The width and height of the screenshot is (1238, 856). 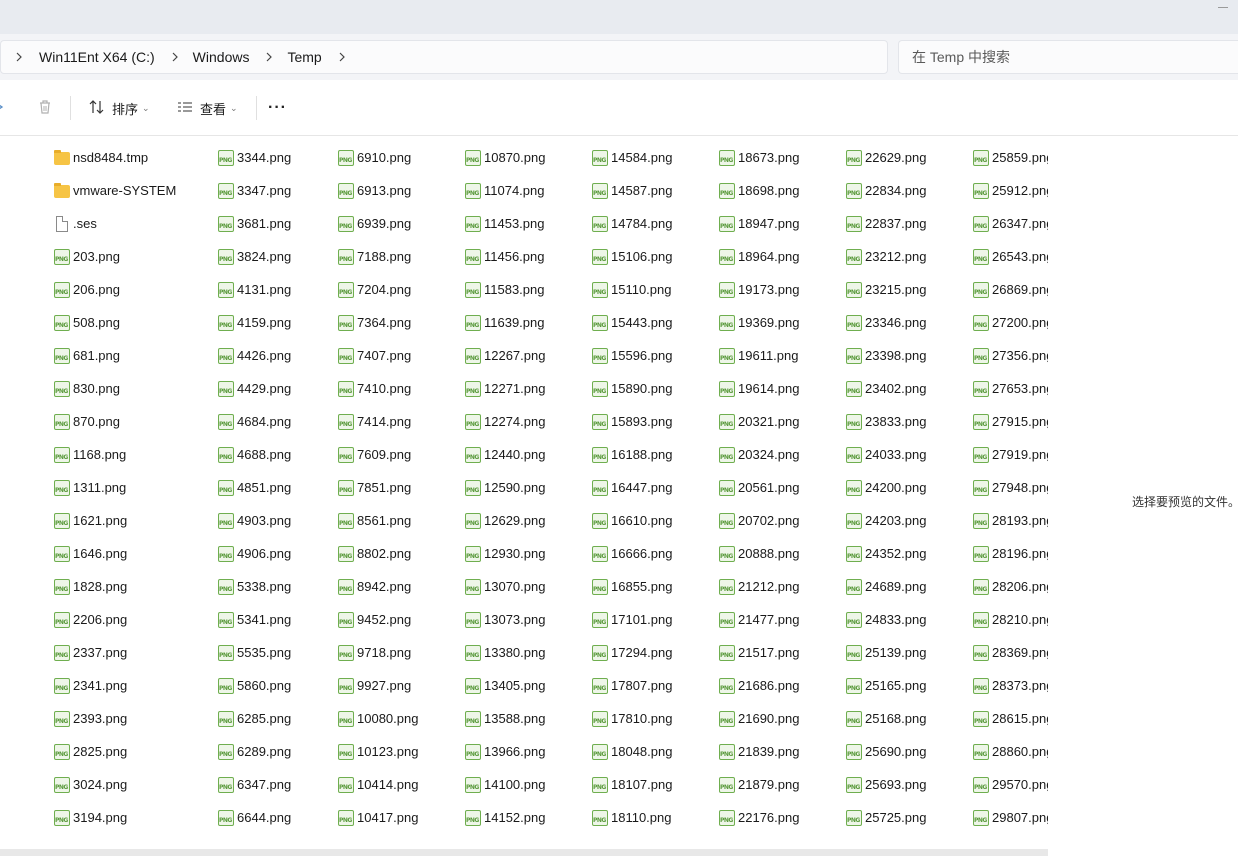 I want to click on file-item: 15443.png, so click(x=632, y=322).